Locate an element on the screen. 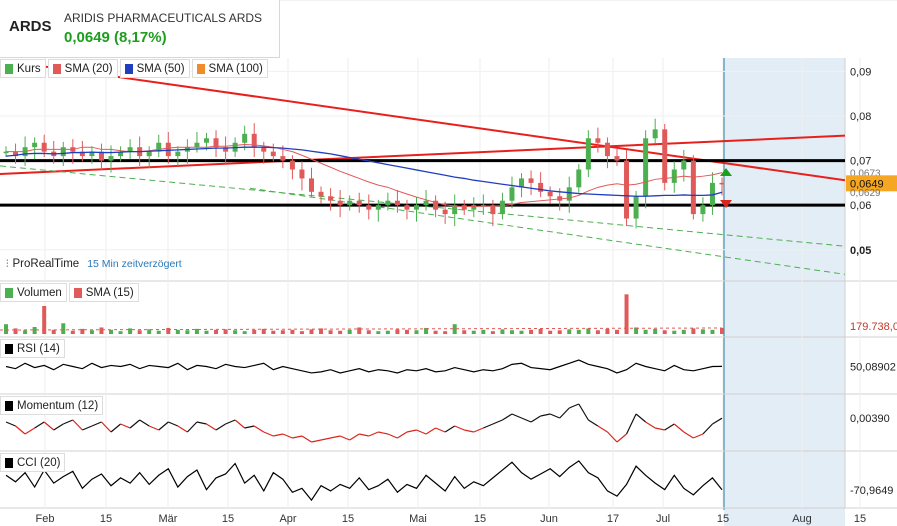  x-tick-label: Feb is located at coordinates (45, 519).